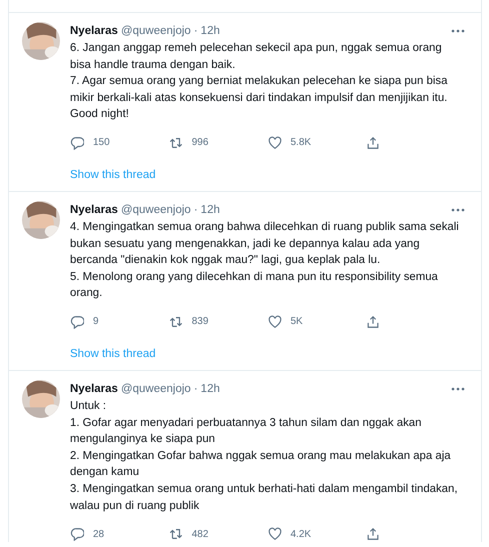  Describe the element at coordinates (259, 81) in the screenshot. I see `tweet-text: 6. Jangan anggap remeh pelecehan sekecil apa pun, nggak semua orang bisa handle trauma dengan baik. 7. Agar semua orang yang berniat melakukan pelecehan ke siapa pun bisa mikir berkali-kali atas konsekuensi dari tindakan impulsif dan menjijikan itu. Good night!` at that location.